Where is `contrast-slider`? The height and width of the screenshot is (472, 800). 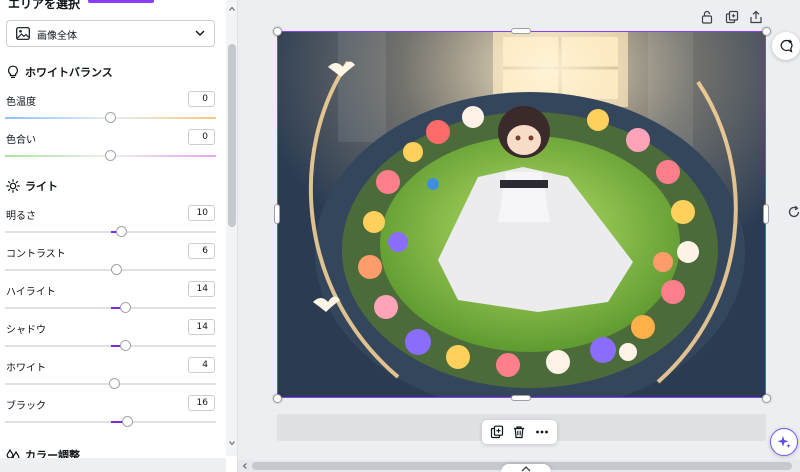 contrast-slider is located at coordinates (110, 269).